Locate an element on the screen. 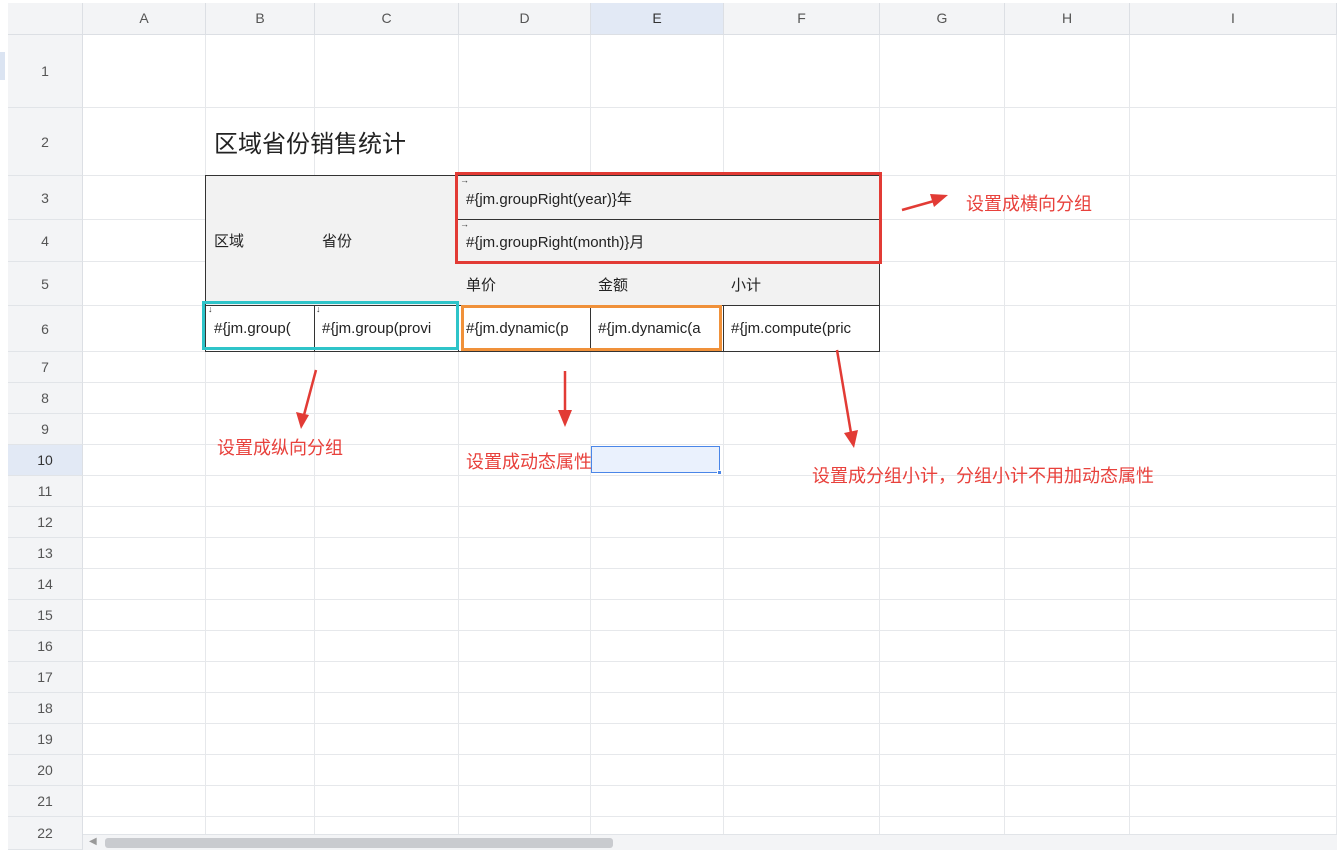  header-province-cell: 省份 is located at coordinates (386, 240).